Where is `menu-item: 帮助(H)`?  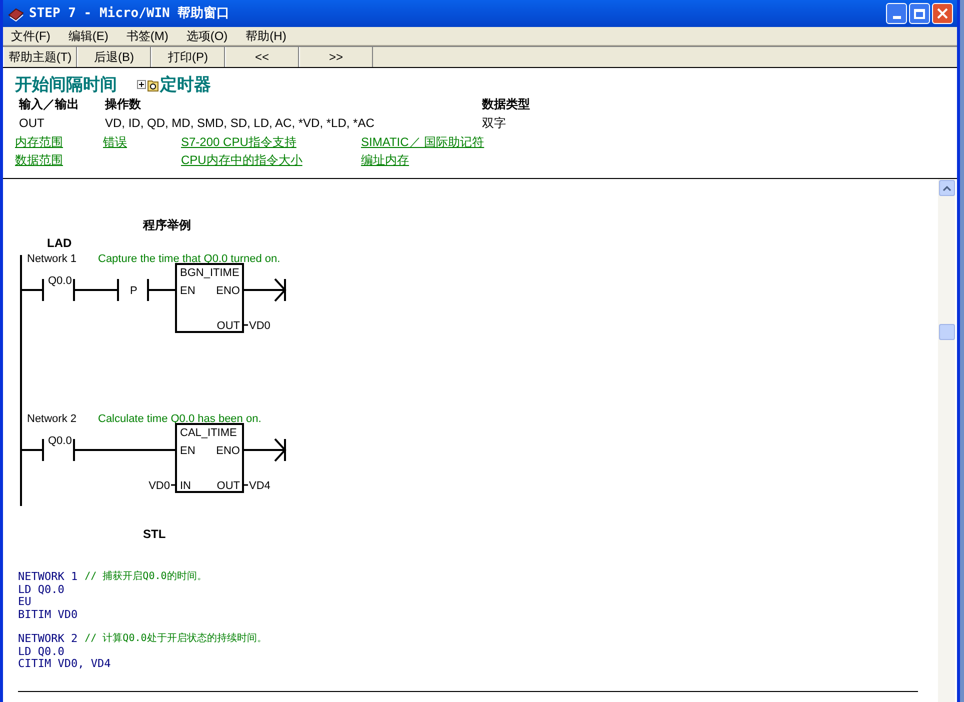
menu-item: 帮助(H) is located at coordinates (266, 36).